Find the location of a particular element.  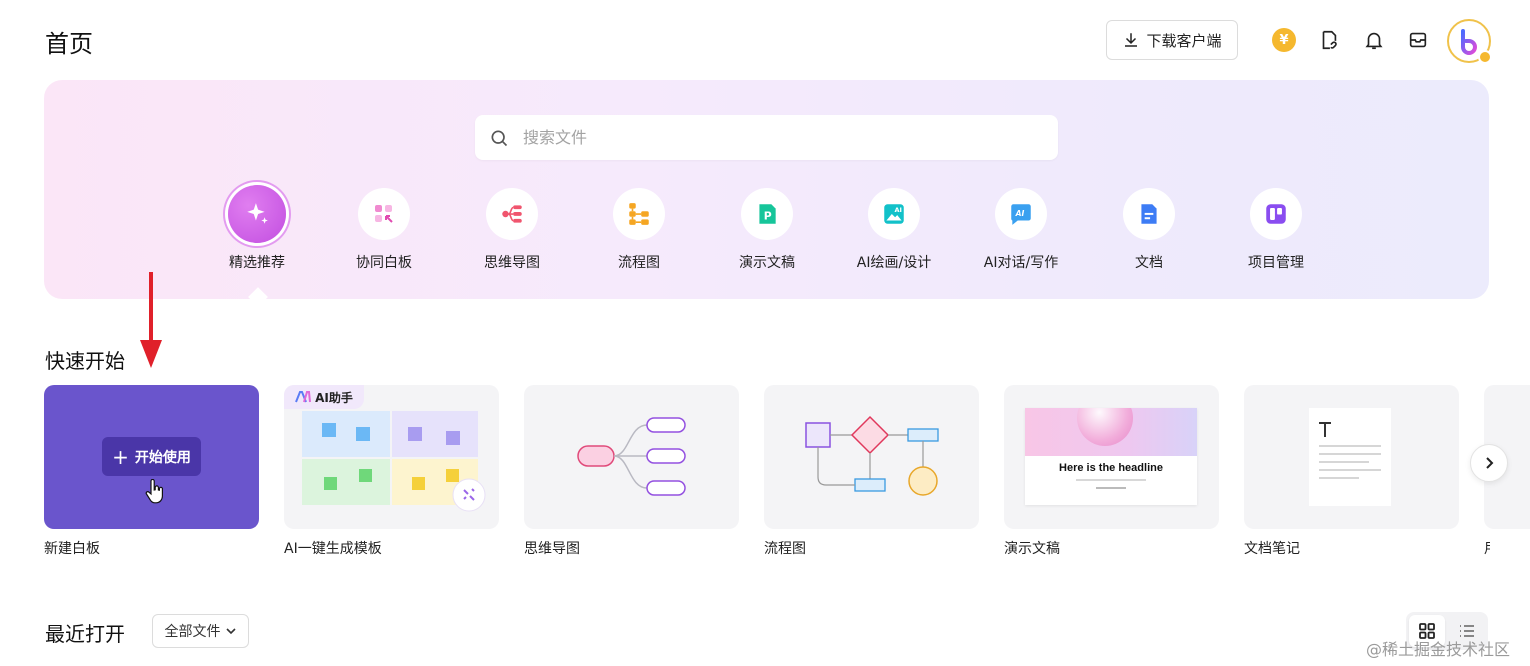

recent-title: 最近打开 is located at coordinates (85, 634).